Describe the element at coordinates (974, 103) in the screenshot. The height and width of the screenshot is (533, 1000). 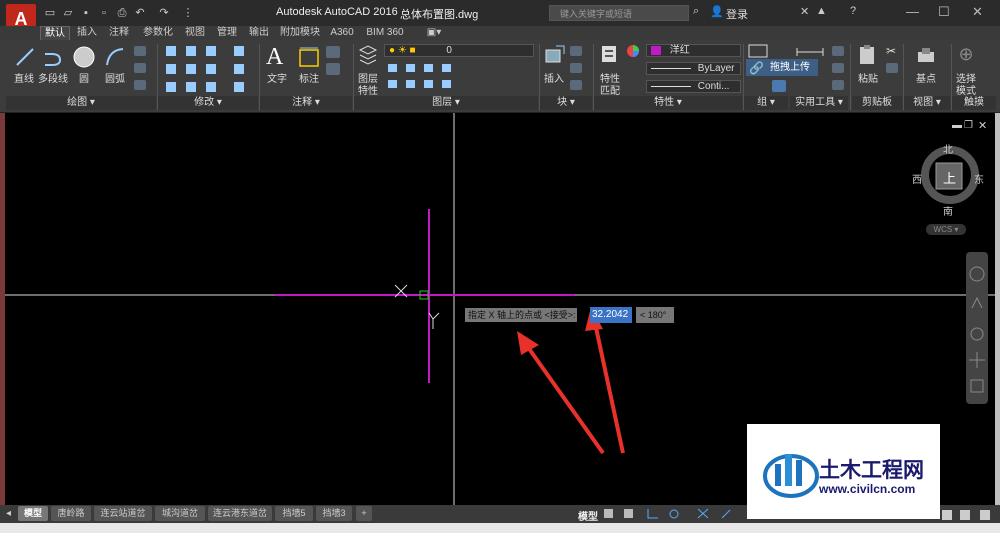
I see `touch-panel-label: 触摸` at that location.